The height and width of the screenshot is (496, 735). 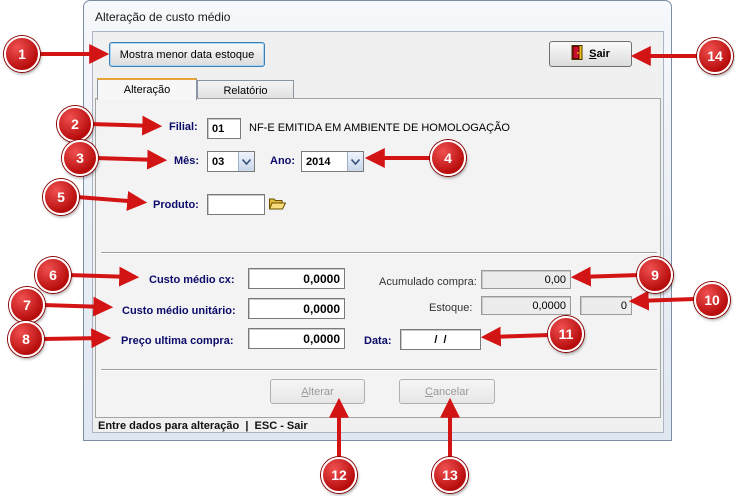 I want to click on estoque-units-field: 0, so click(x=606, y=305).